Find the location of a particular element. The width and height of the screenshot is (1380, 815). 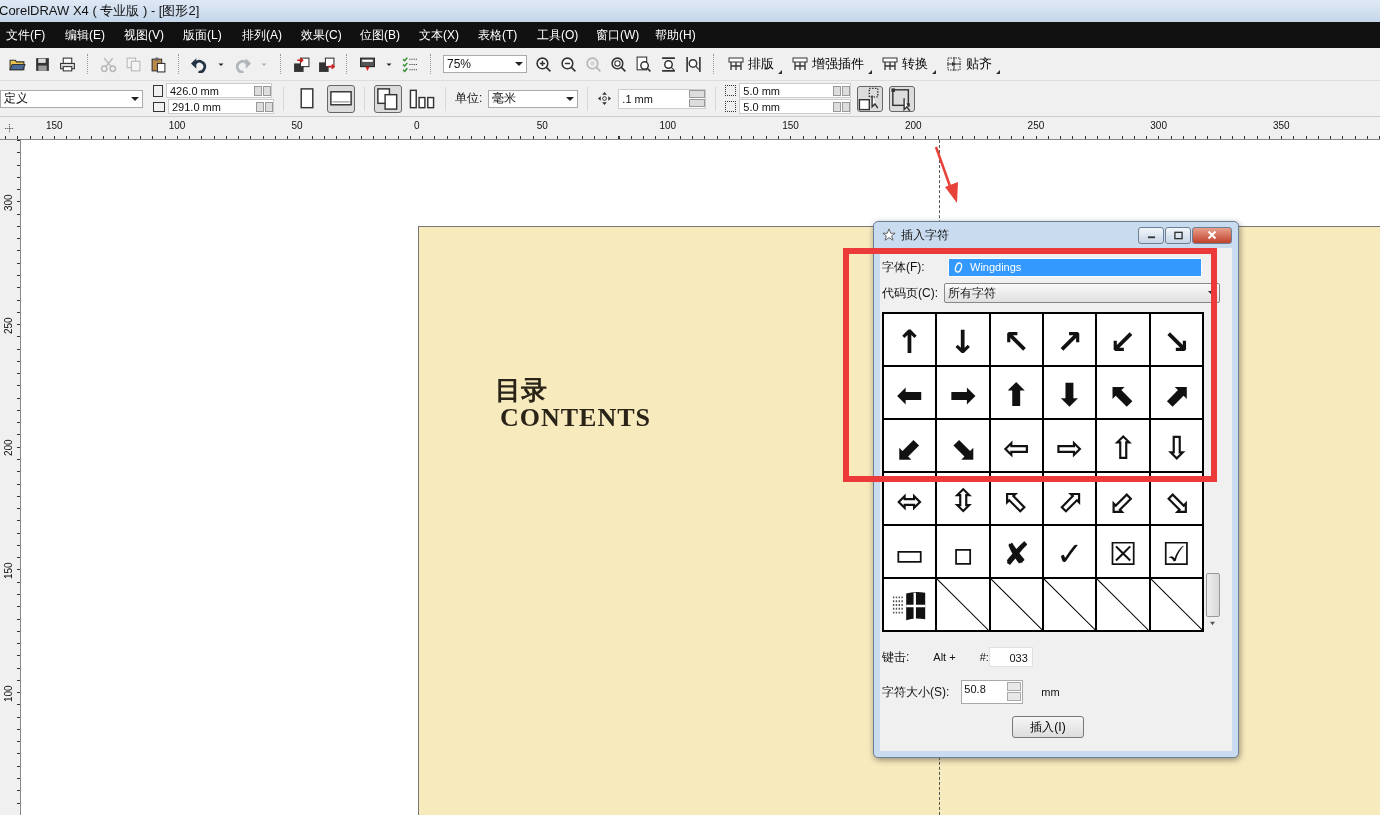

menu-item: 文本(X) is located at coordinates (444, 35).